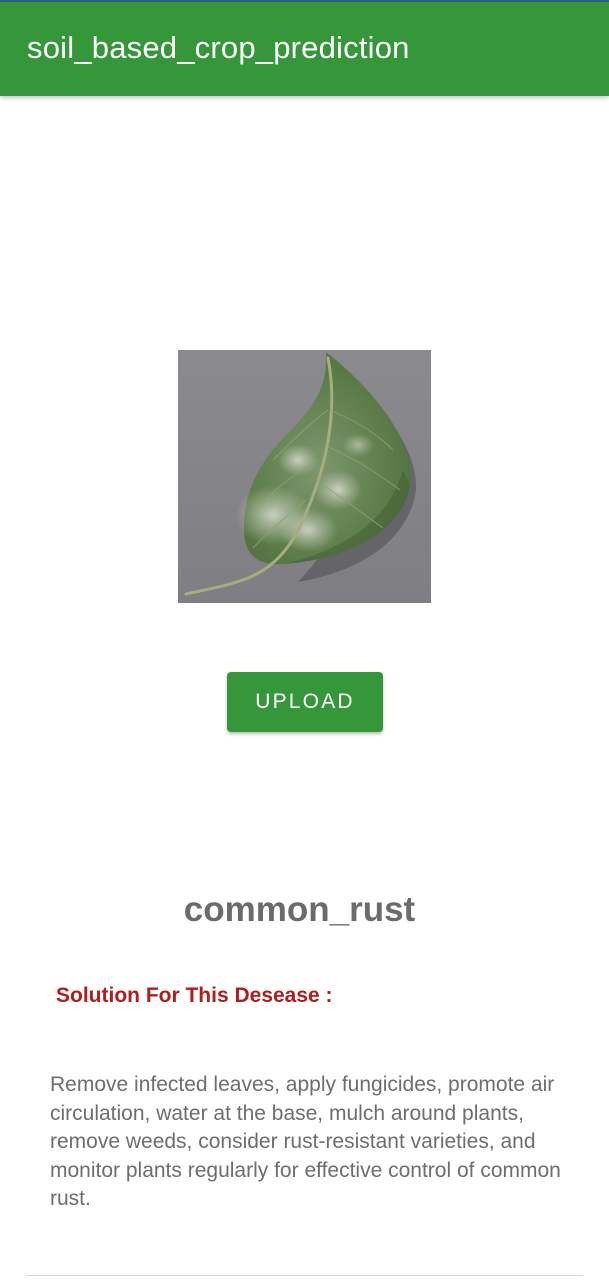 The height and width of the screenshot is (1280, 609). What do you see at coordinates (218, 47) in the screenshot?
I see `app-title: soil_based_crop_prediction` at bounding box center [218, 47].